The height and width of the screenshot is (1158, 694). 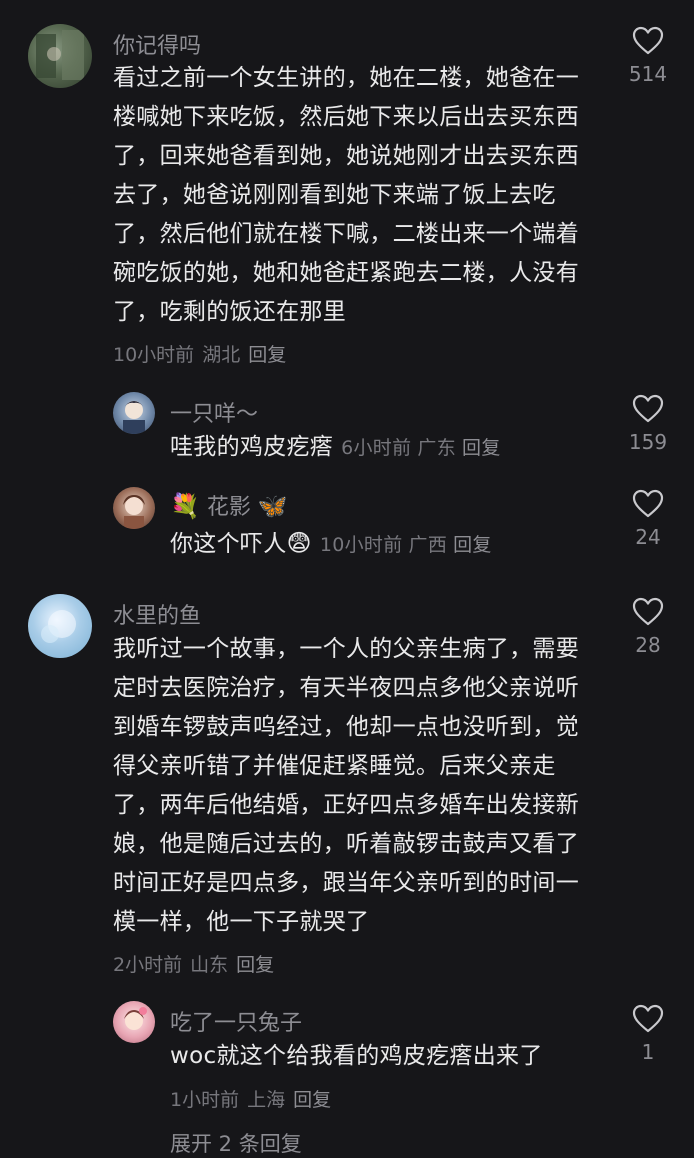 I want to click on reply-content: 哇我的鸡皮疙瘩, so click(x=252, y=447).